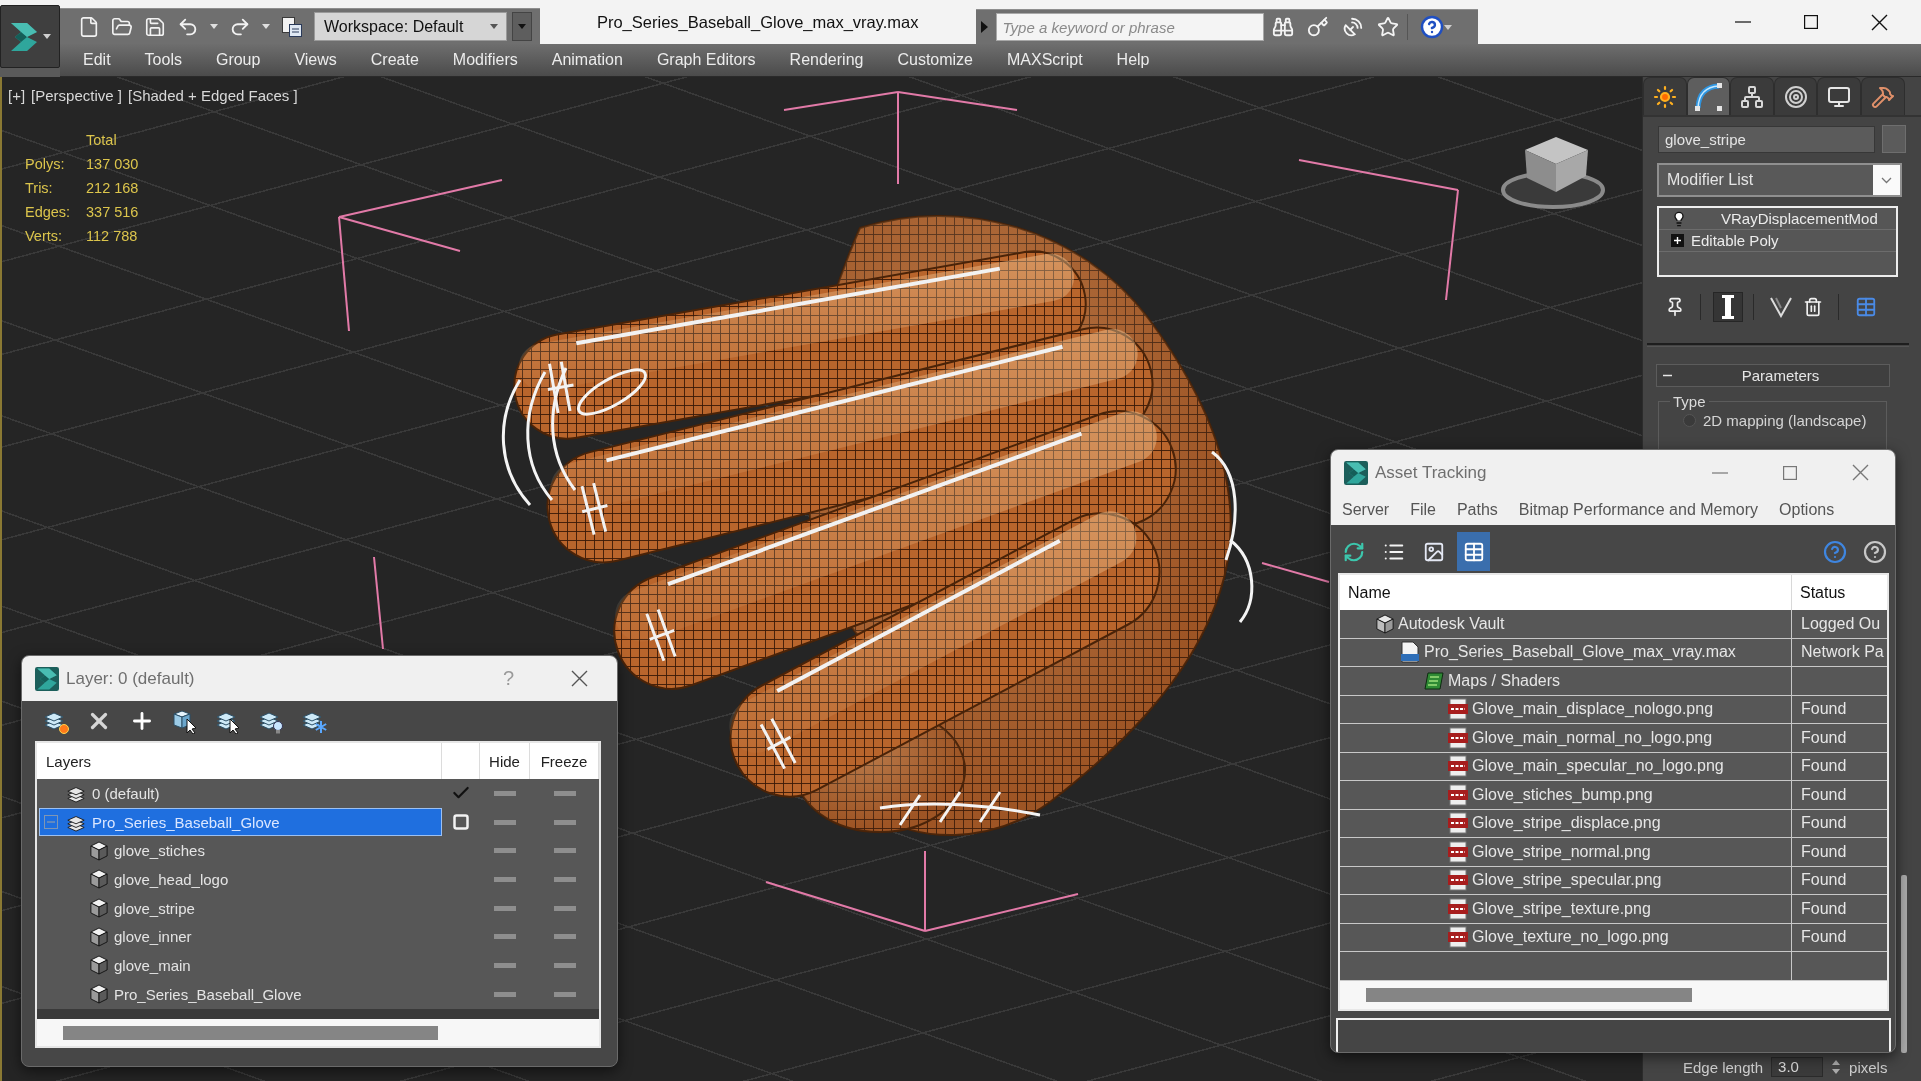 This screenshot has height=1081, width=1921. What do you see at coordinates (394, 60) in the screenshot?
I see `menu-item: Create` at bounding box center [394, 60].